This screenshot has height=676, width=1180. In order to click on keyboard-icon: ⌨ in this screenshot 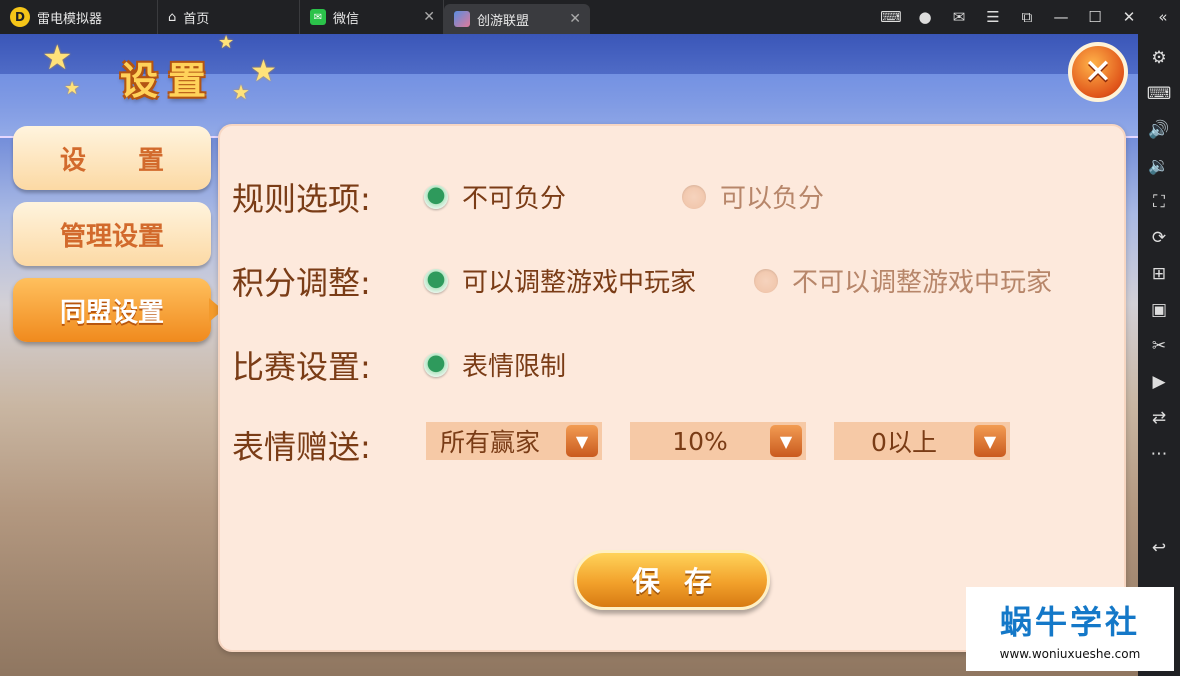, I will do `click(1159, 94)`.